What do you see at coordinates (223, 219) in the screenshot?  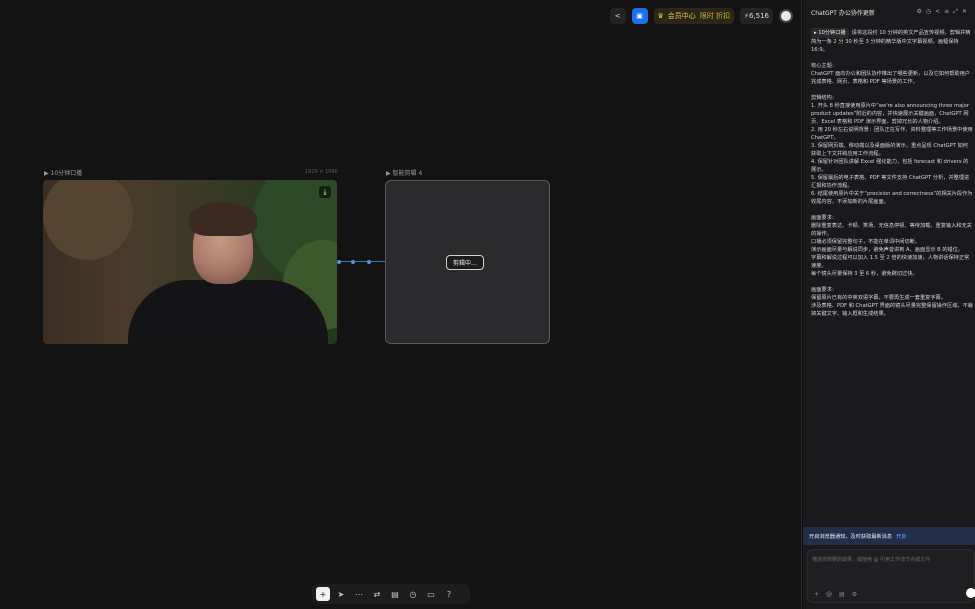 I see `person-hair` at bounding box center [223, 219].